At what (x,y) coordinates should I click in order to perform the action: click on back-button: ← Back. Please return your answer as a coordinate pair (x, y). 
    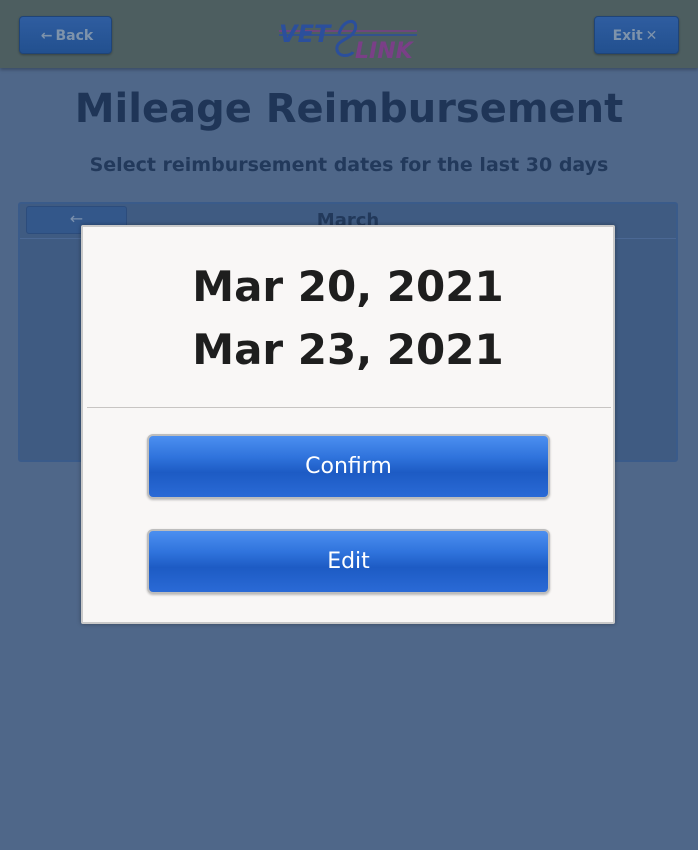
    Looking at the image, I should click on (65, 35).